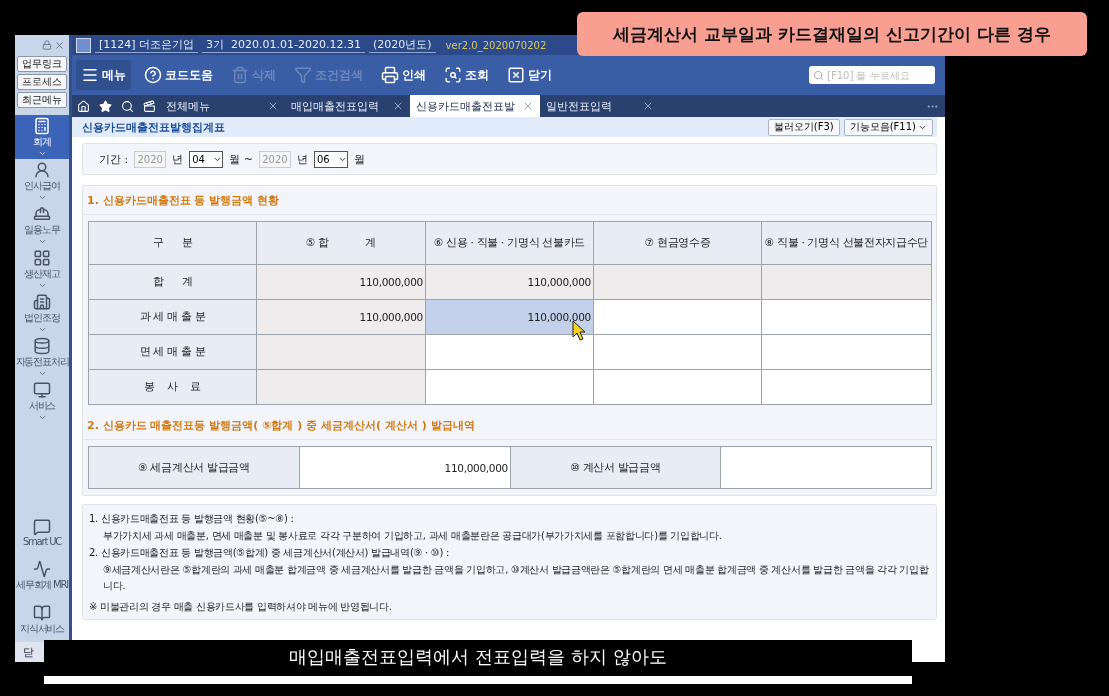 The height and width of the screenshot is (696, 1109). Describe the element at coordinates (347, 106) in the screenshot. I see `tab: 매입매출전표입력` at that location.